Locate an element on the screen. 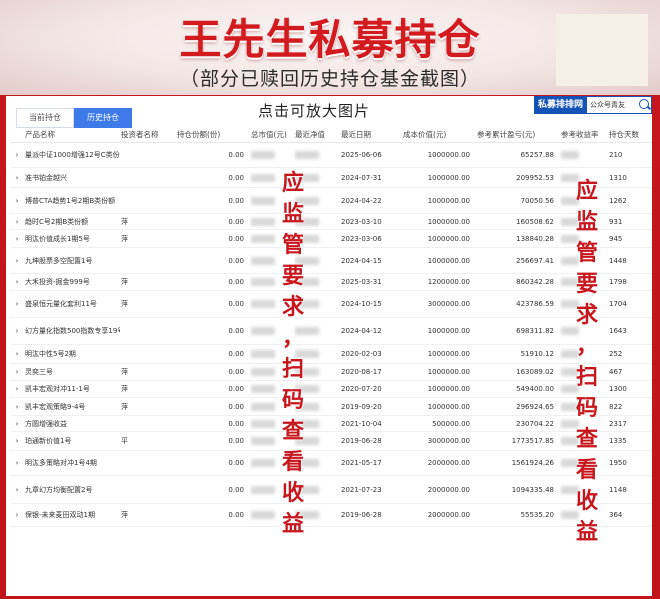 The width and height of the screenshot is (660, 599). product-name-link: 九坤股票多空配置1号 is located at coordinates (72, 260).